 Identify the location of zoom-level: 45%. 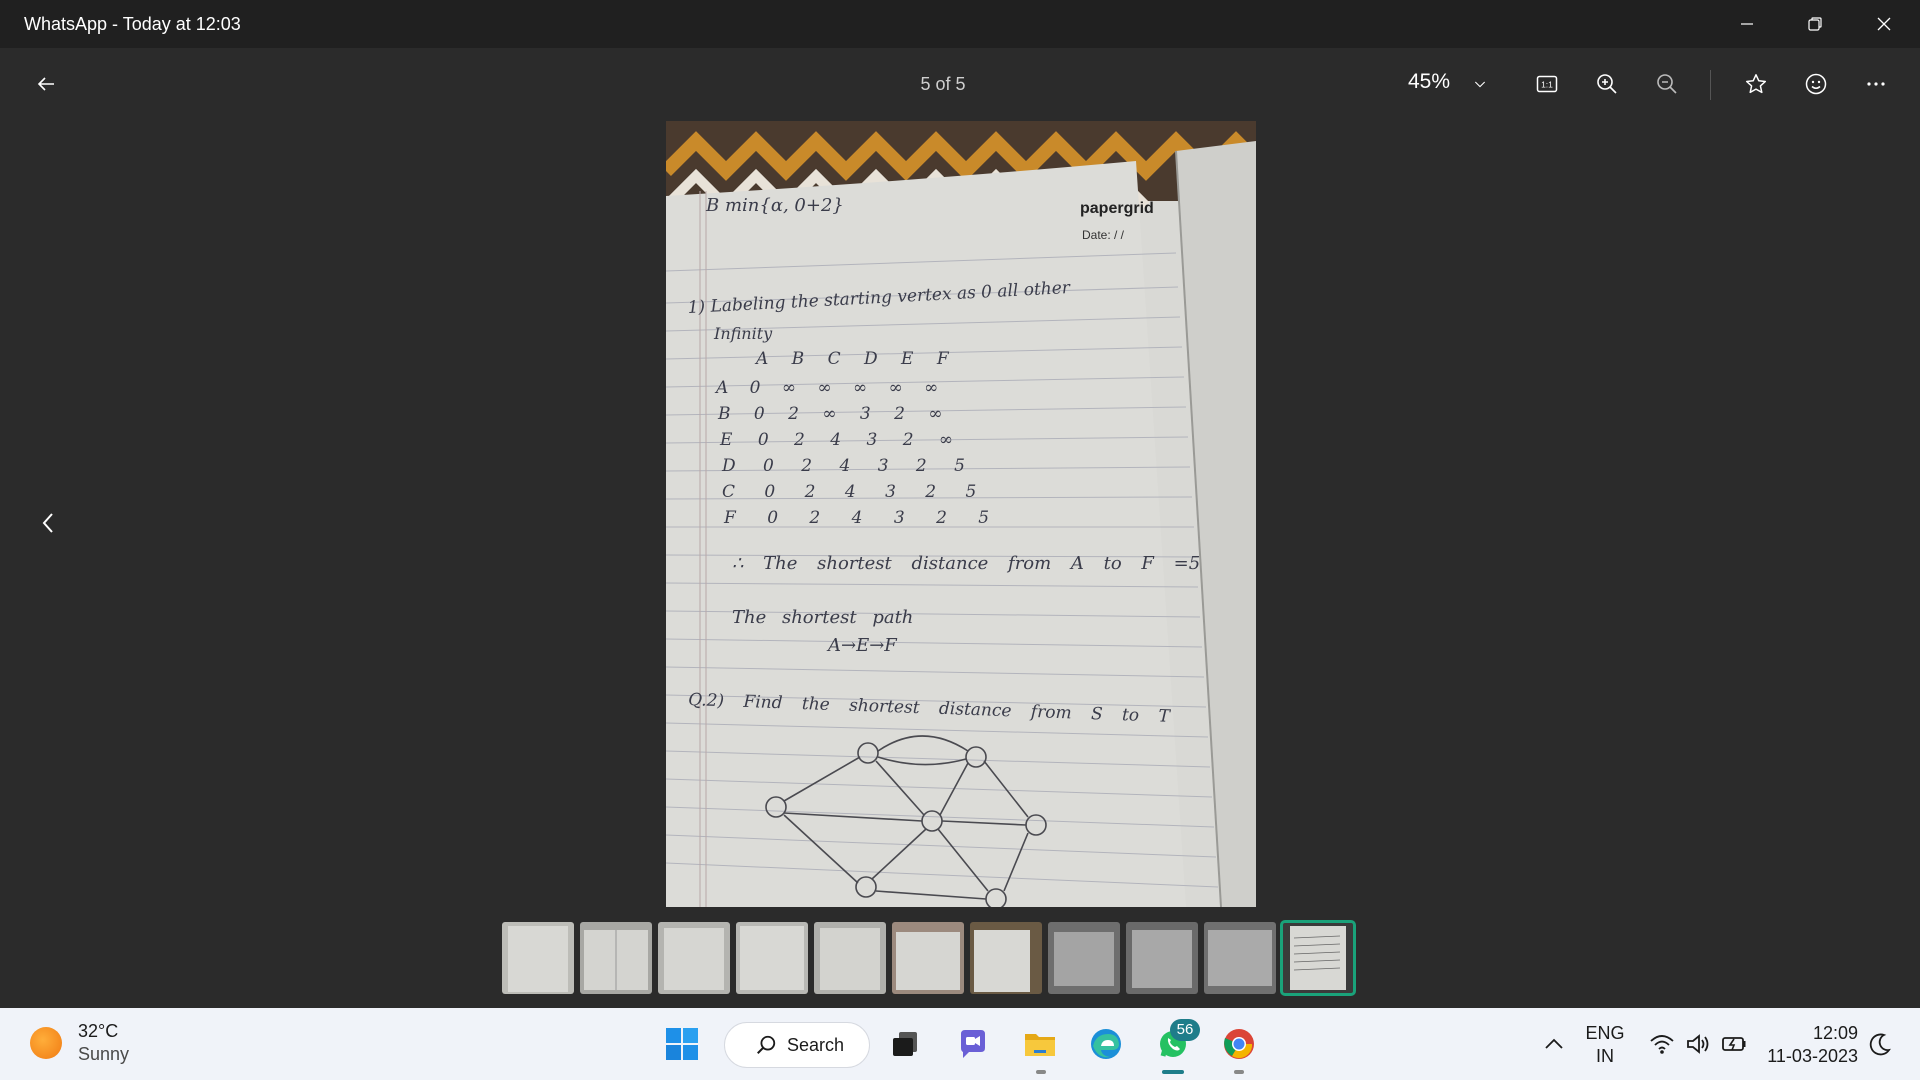
(1429, 82).